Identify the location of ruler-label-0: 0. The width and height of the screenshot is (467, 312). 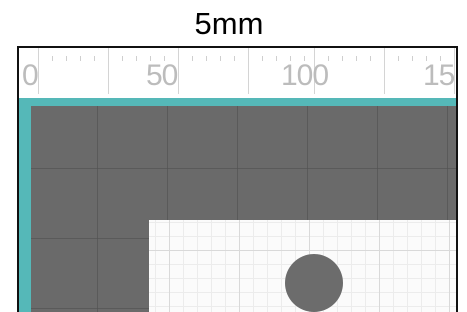
(30, 75).